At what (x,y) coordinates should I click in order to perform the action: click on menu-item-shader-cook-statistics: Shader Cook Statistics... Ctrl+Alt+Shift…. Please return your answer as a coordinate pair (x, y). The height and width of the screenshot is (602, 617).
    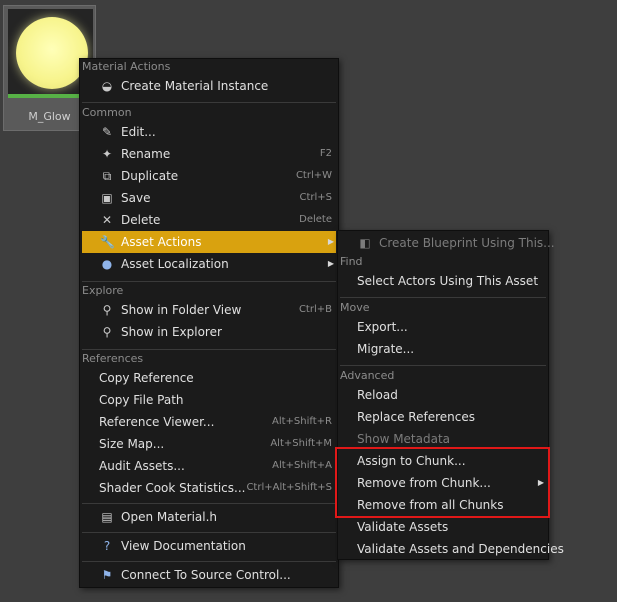
    Looking at the image, I should click on (209, 488).